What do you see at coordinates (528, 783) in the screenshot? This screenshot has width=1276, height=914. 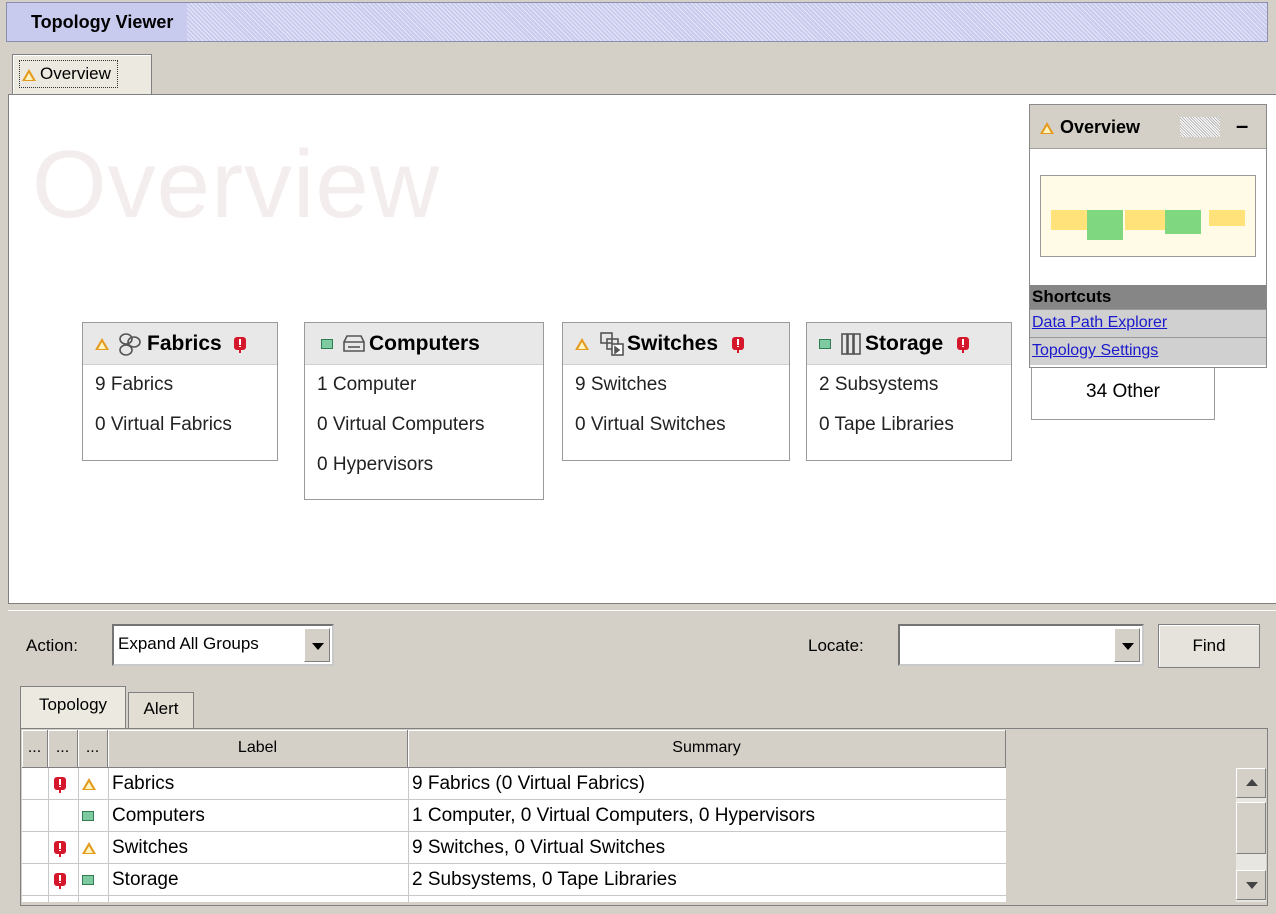 I see `row-summary: 9 Fabrics (0 Virtual Fabrics)` at bounding box center [528, 783].